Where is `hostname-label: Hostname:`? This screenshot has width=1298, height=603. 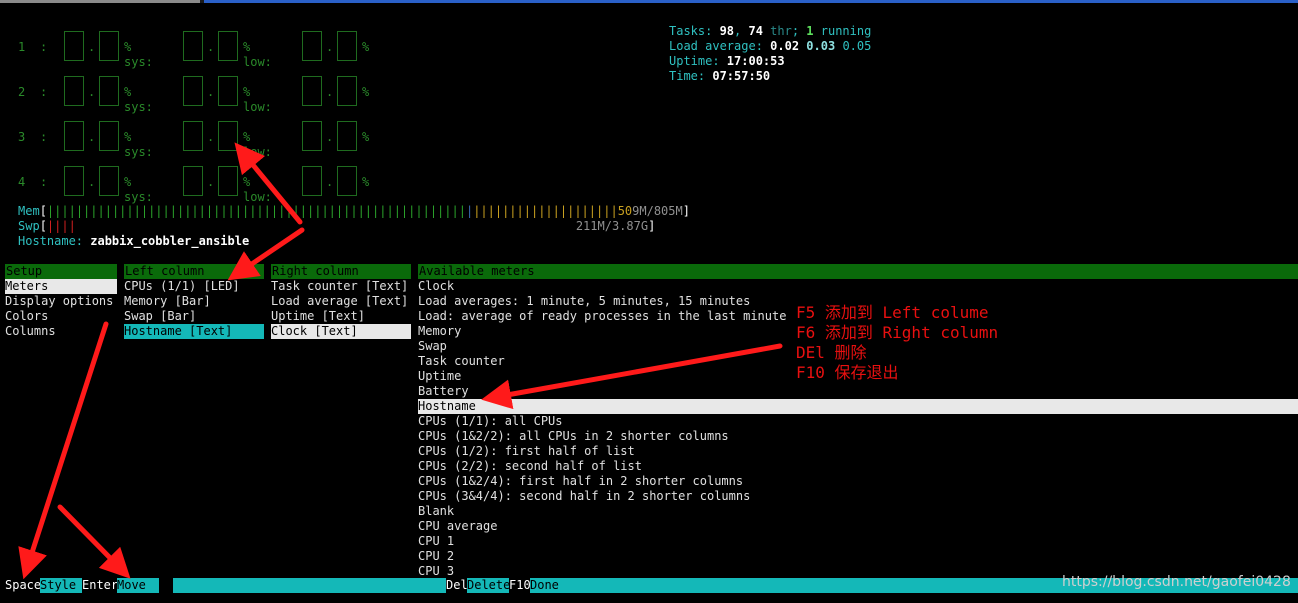
hostname-label: Hostname: is located at coordinates (54, 241).